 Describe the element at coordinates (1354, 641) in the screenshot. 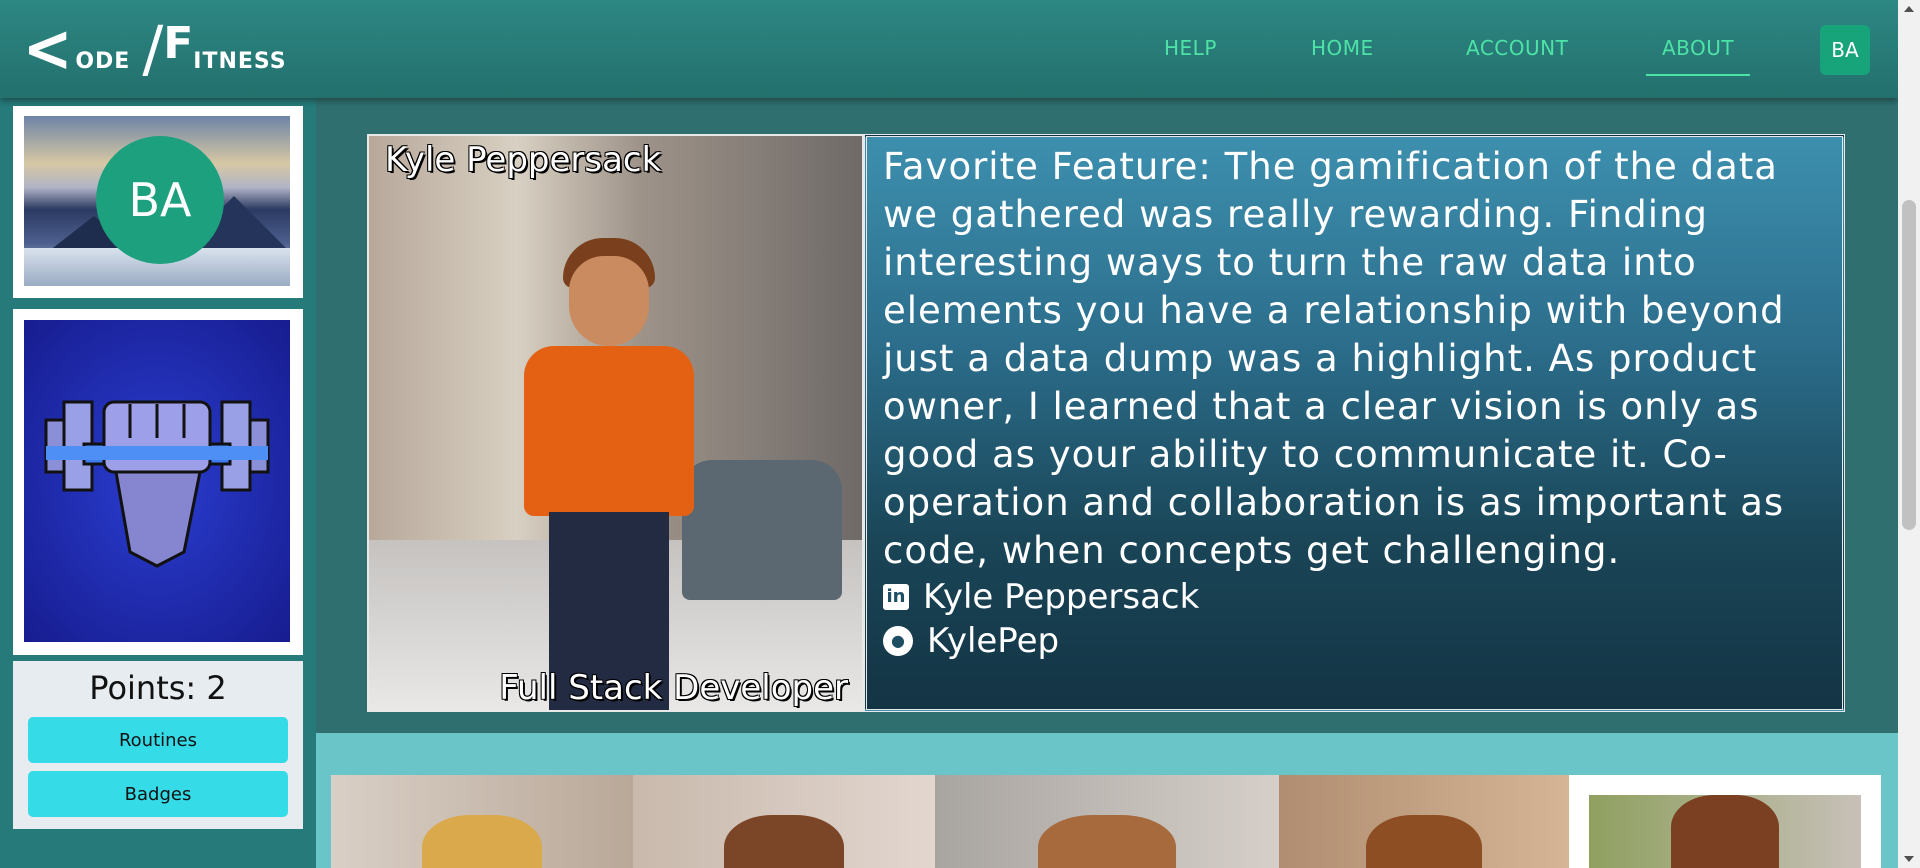

I see `github-link: ● KylePep` at that location.